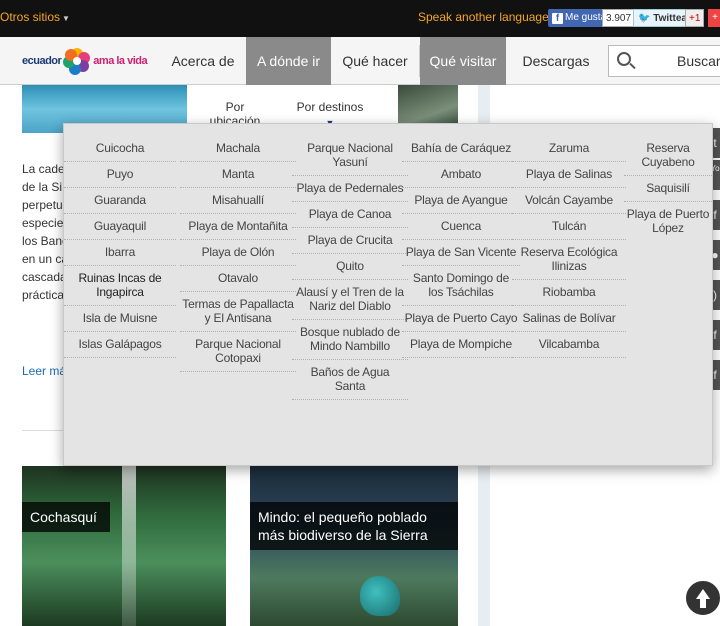 The width and height of the screenshot is (720, 626). I want to click on destination-link: Guaranda, so click(120, 201).